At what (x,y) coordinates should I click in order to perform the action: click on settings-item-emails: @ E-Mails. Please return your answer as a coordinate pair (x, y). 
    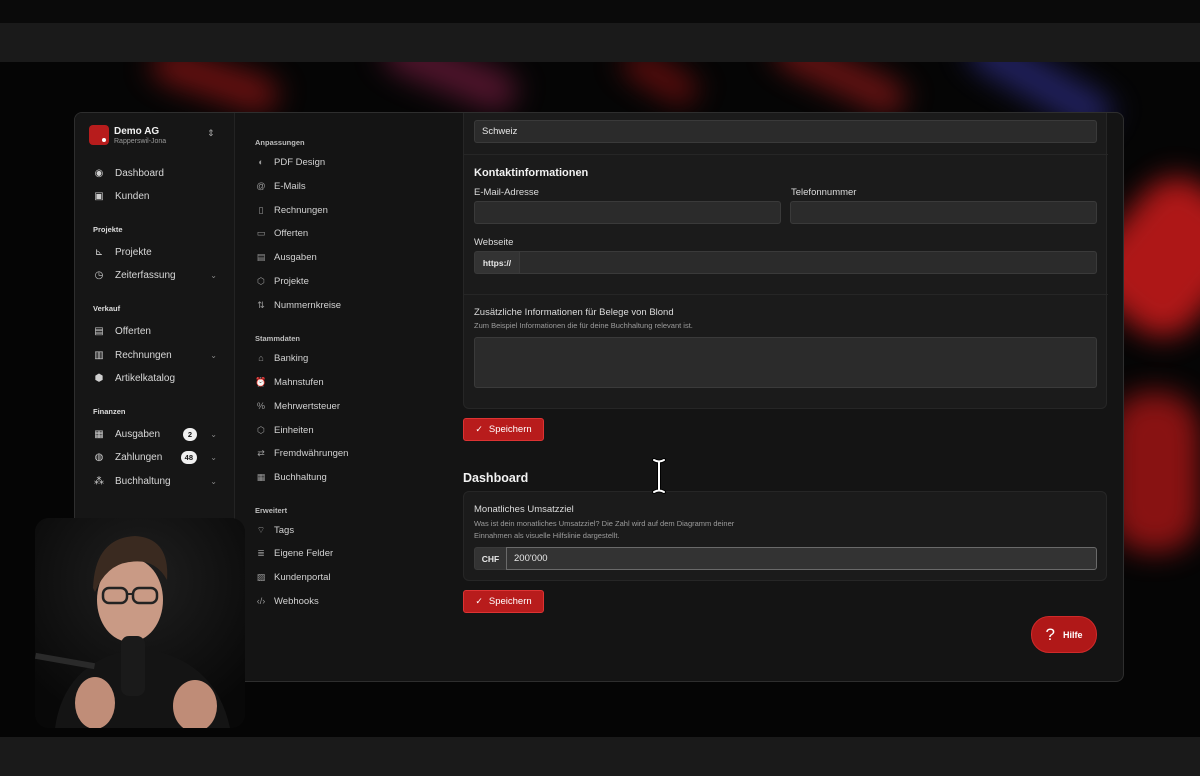
    Looking at the image, I should click on (280, 186).